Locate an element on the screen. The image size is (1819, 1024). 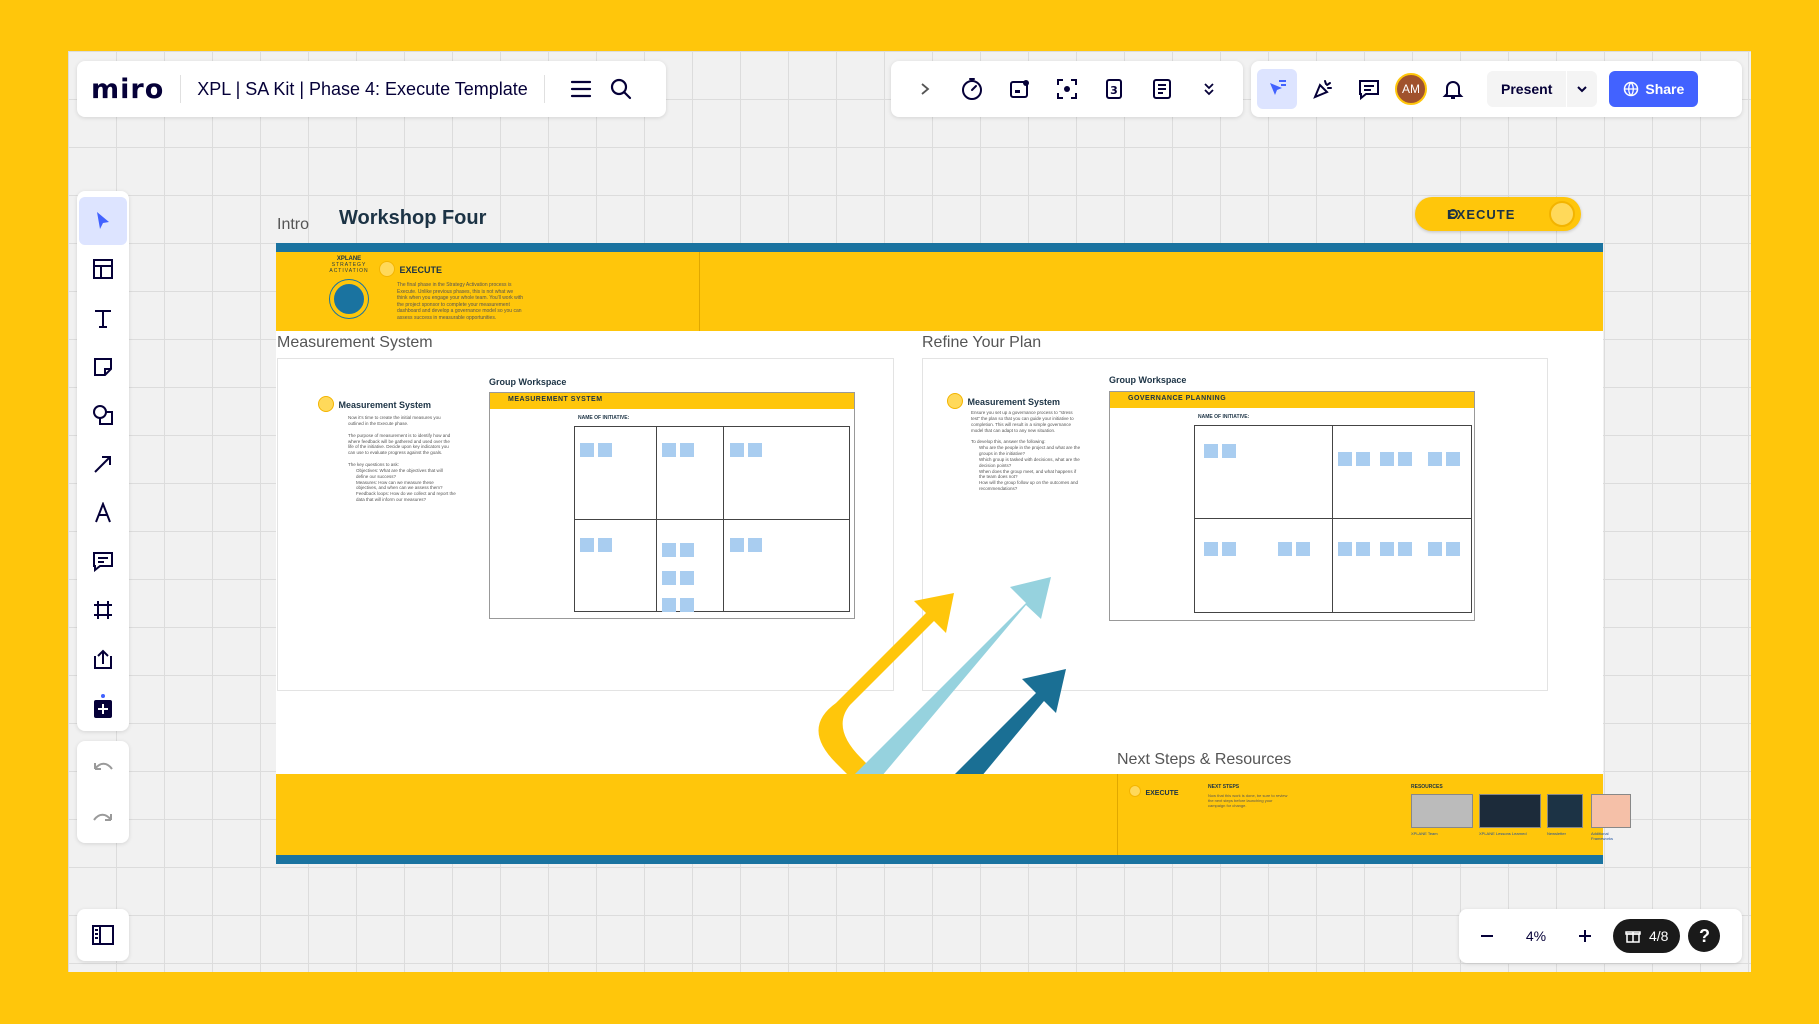
select-cursor-icon is located at coordinates (103, 221).